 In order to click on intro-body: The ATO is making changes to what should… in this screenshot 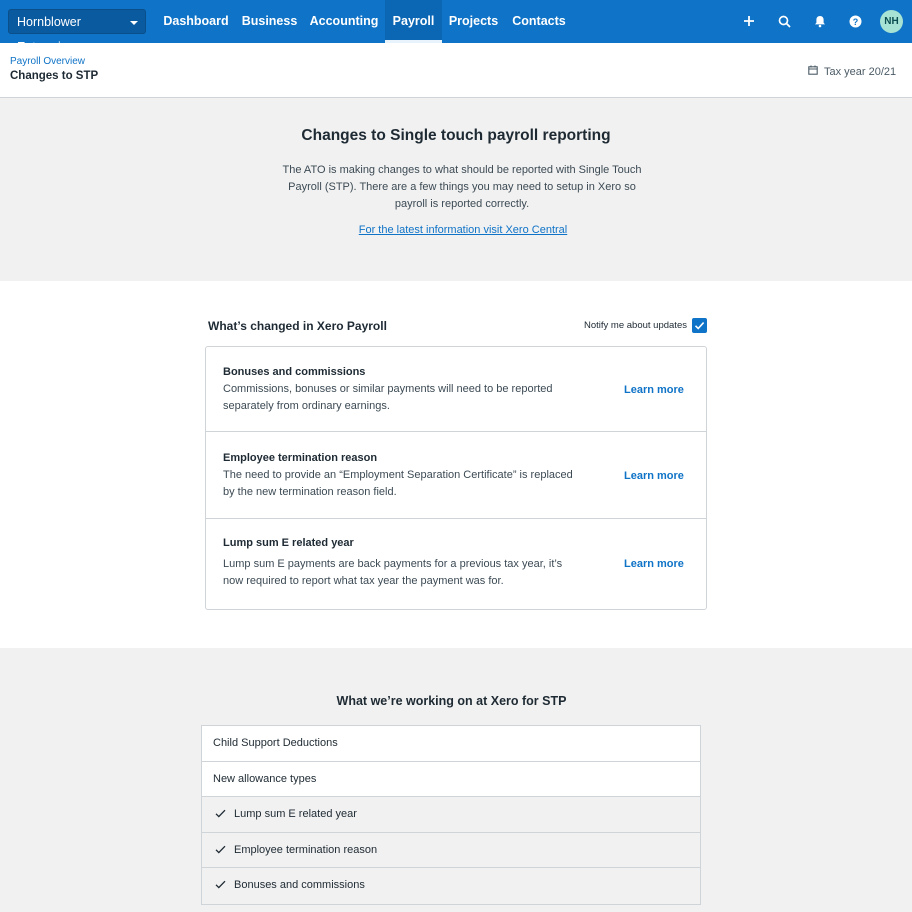, I will do `click(462, 187)`.